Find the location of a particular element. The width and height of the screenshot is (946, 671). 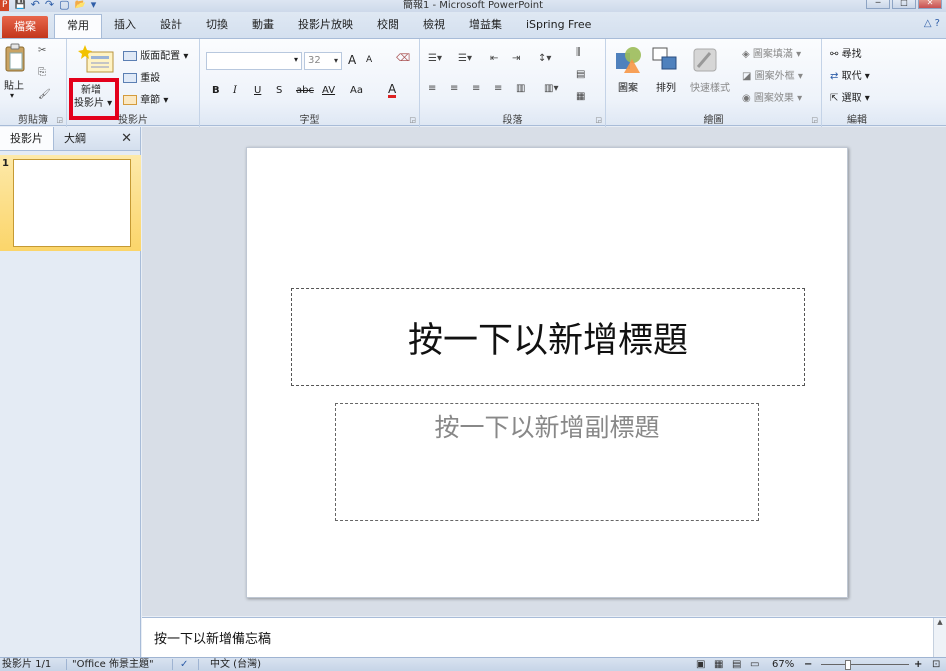

tab-ispring: iSpring Free is located at coordinates (558, 26).